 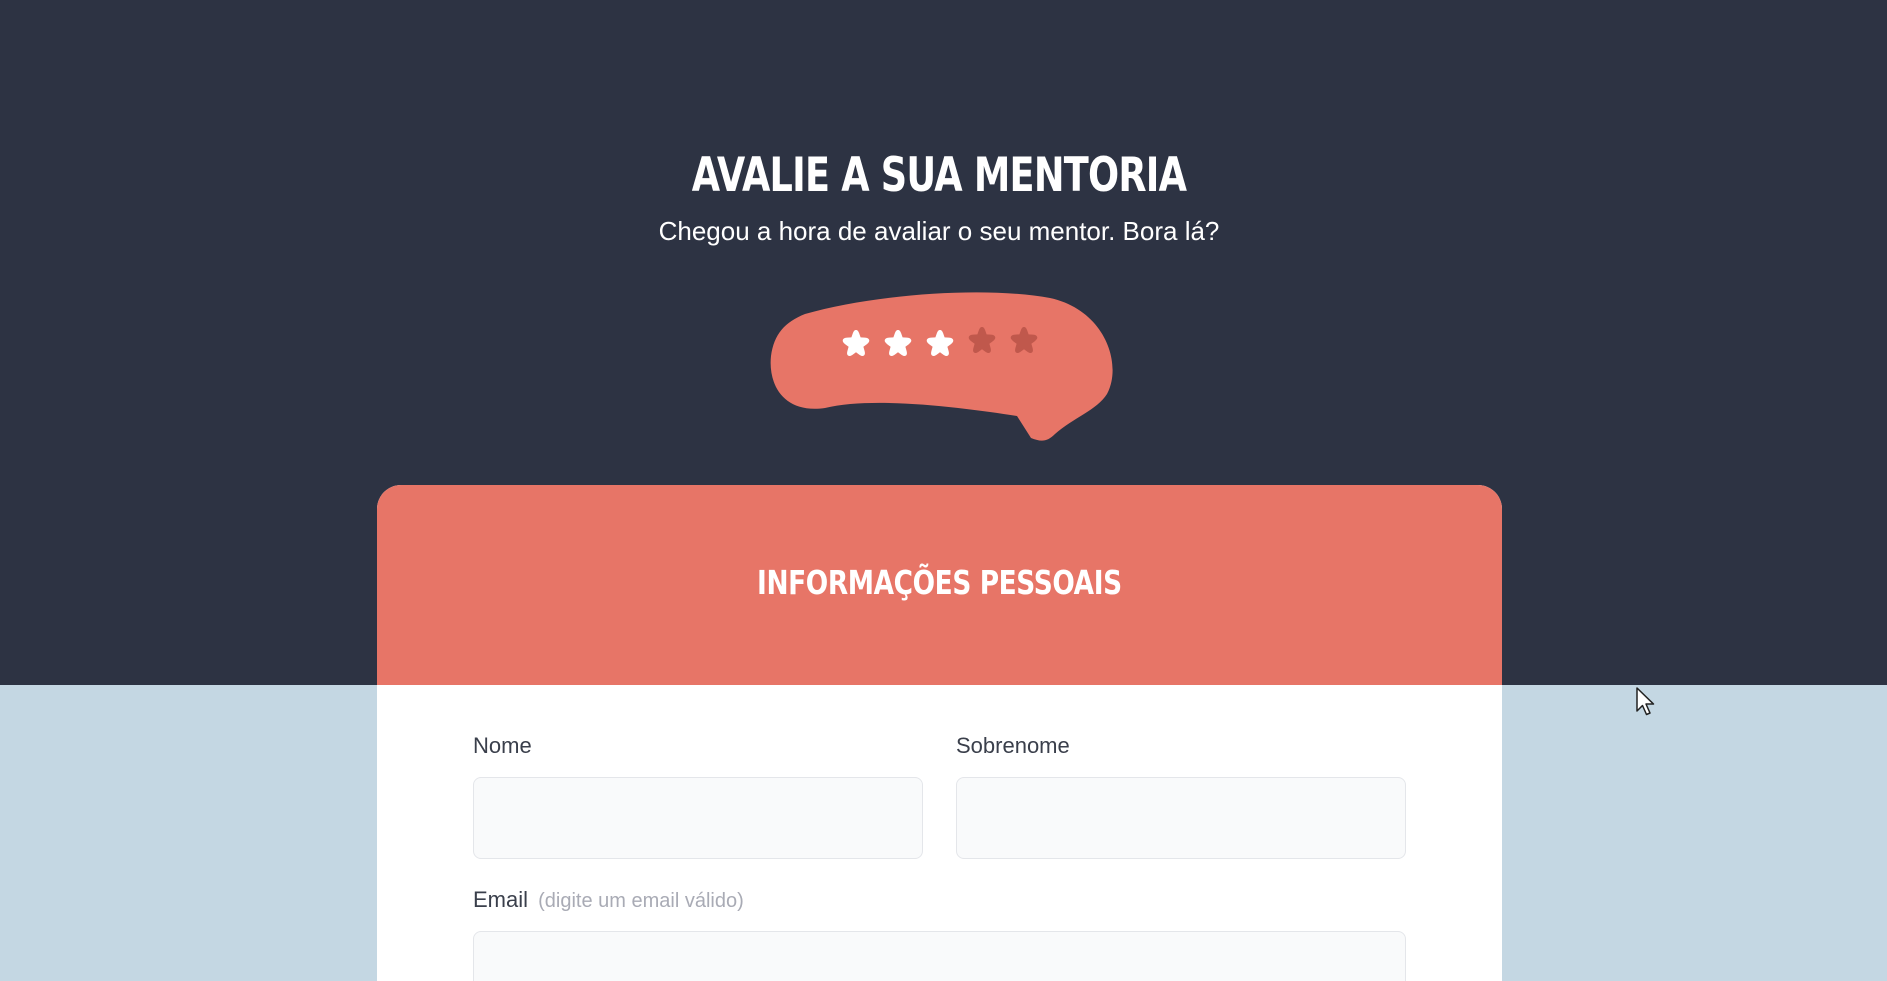 I want to click on arrow-cursor-icon, so click(x=1645, y=701).